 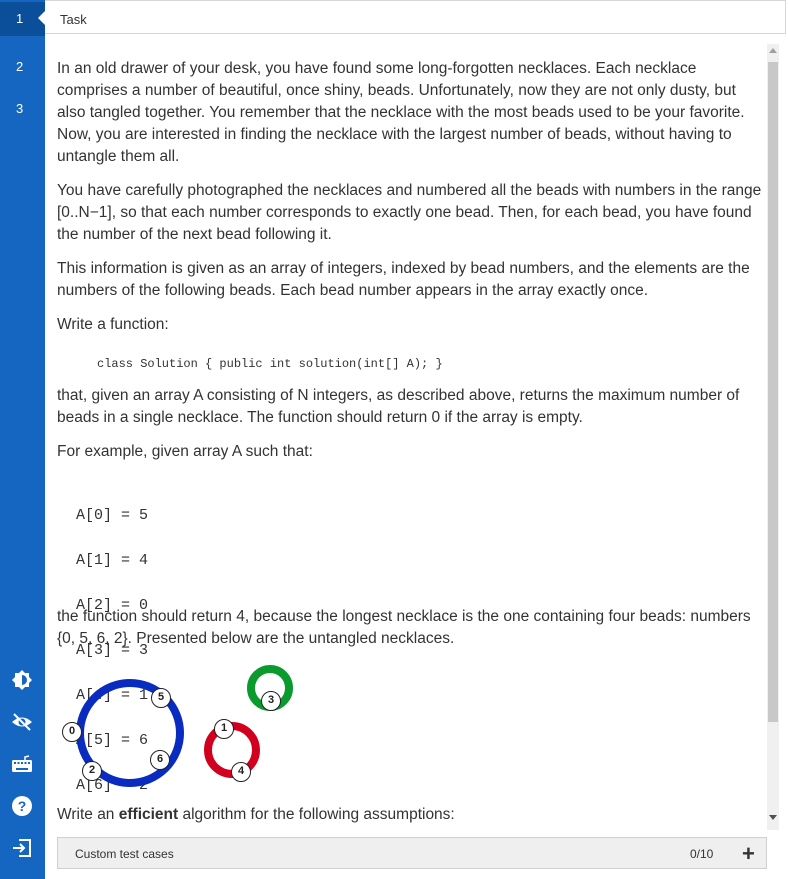 I want to click on sidebar: 1 2 3 ?, so click(x=22, y=439).